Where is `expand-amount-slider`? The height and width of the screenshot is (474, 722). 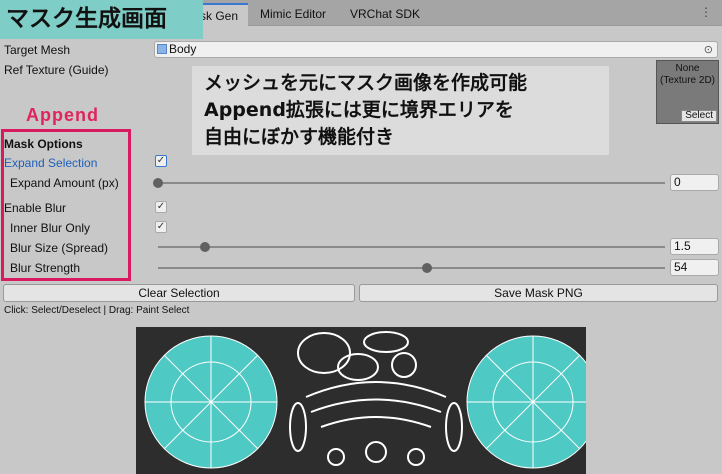
expand-amount-slider is located at coordinates (409, 183).